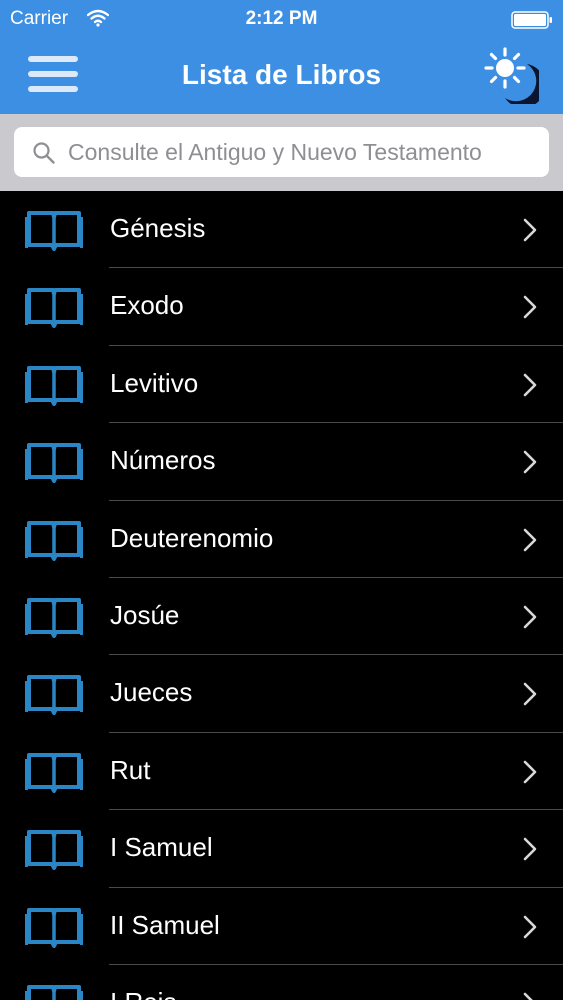 This screenshot has width=563, height=1000. I want to click on header: Carrier 2:12 PM Lista de Libros, so click(281, 57).